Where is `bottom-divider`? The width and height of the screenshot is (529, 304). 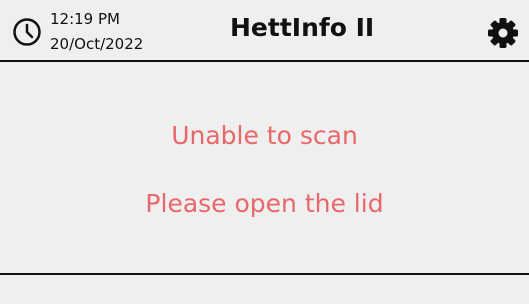
bottom-divider is located at coordinates (264, 274).